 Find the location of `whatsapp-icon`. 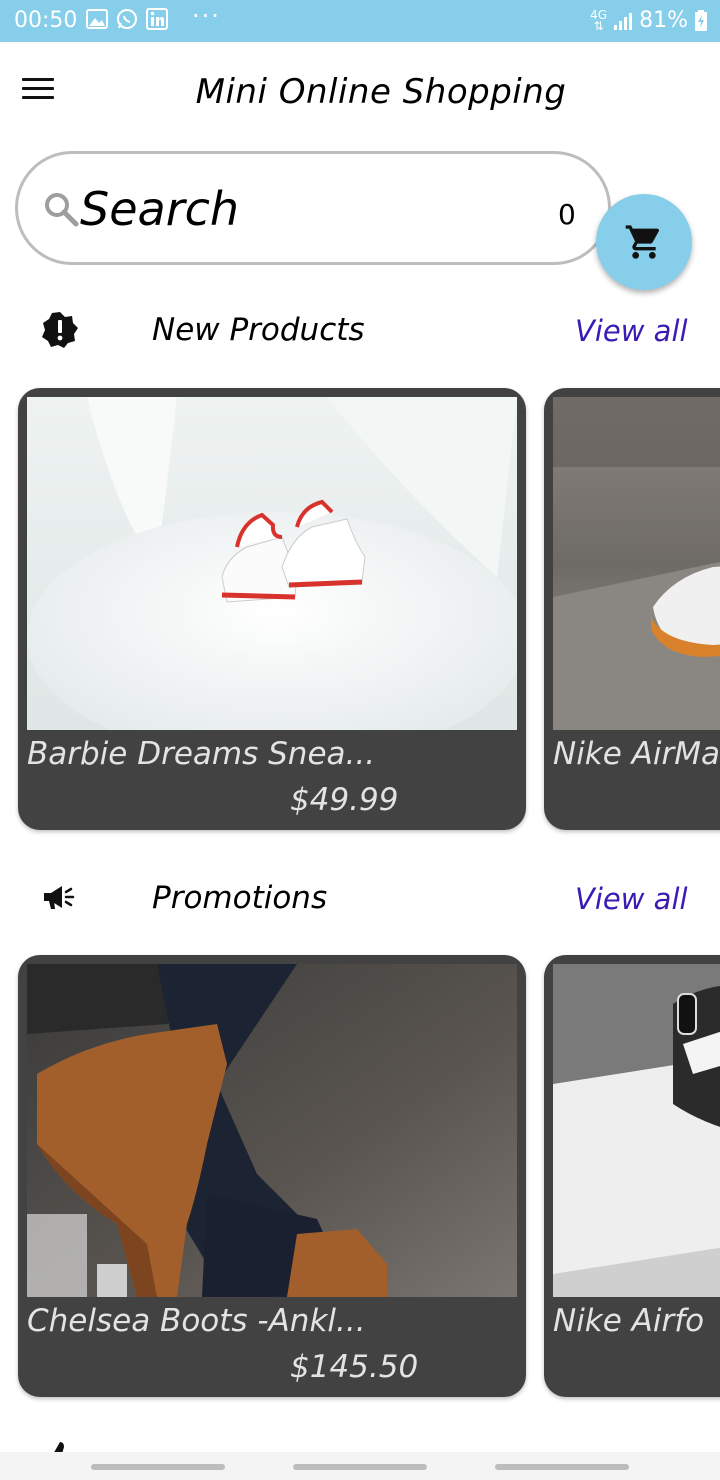

whatsapp-icon is located at coordinates (127, 19).